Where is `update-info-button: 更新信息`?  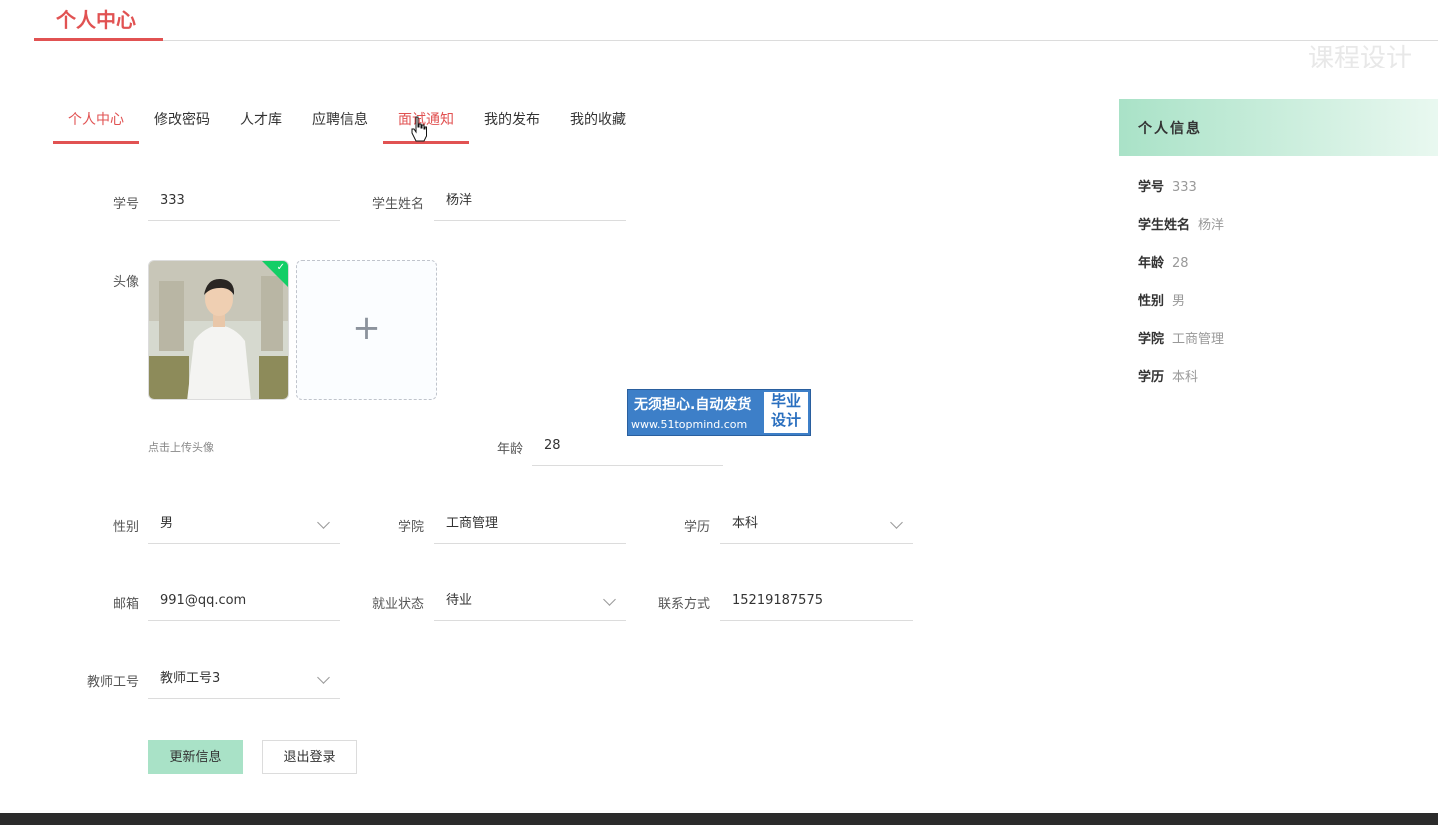 update-info-button: 更新信息 is located at coordinates (195, 757).